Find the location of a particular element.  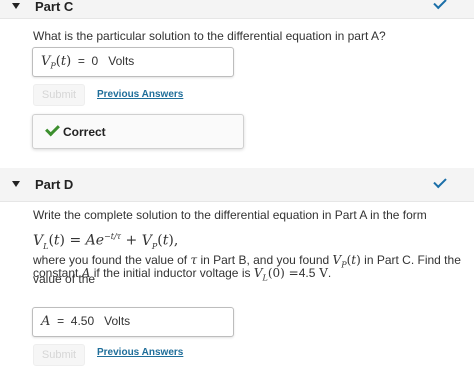

part-c-submit-button: Submit is located at coordinates (59, 95).